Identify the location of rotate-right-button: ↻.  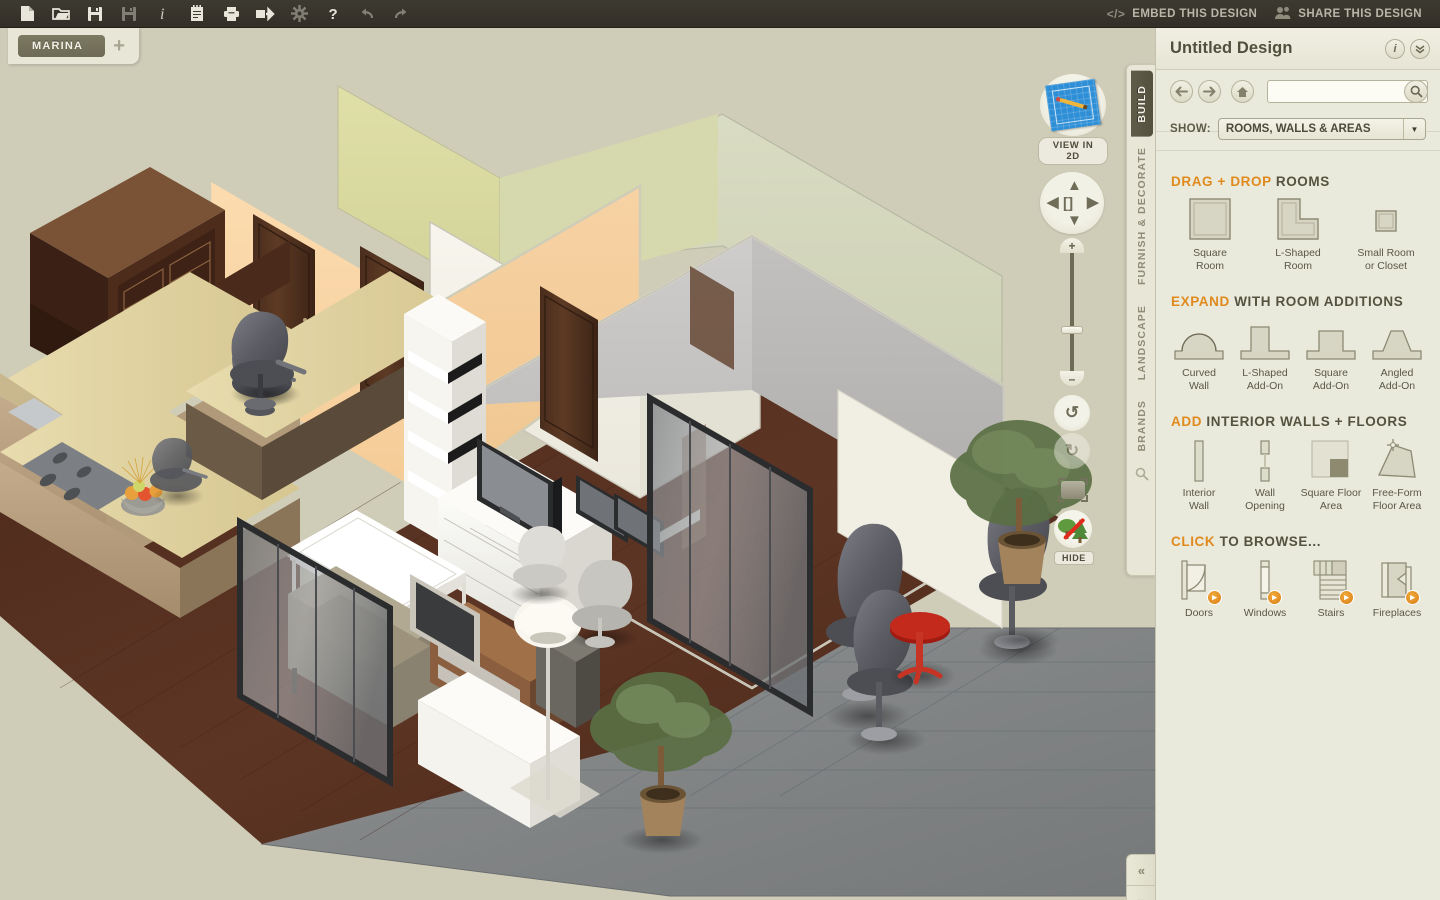
(1072, 451).